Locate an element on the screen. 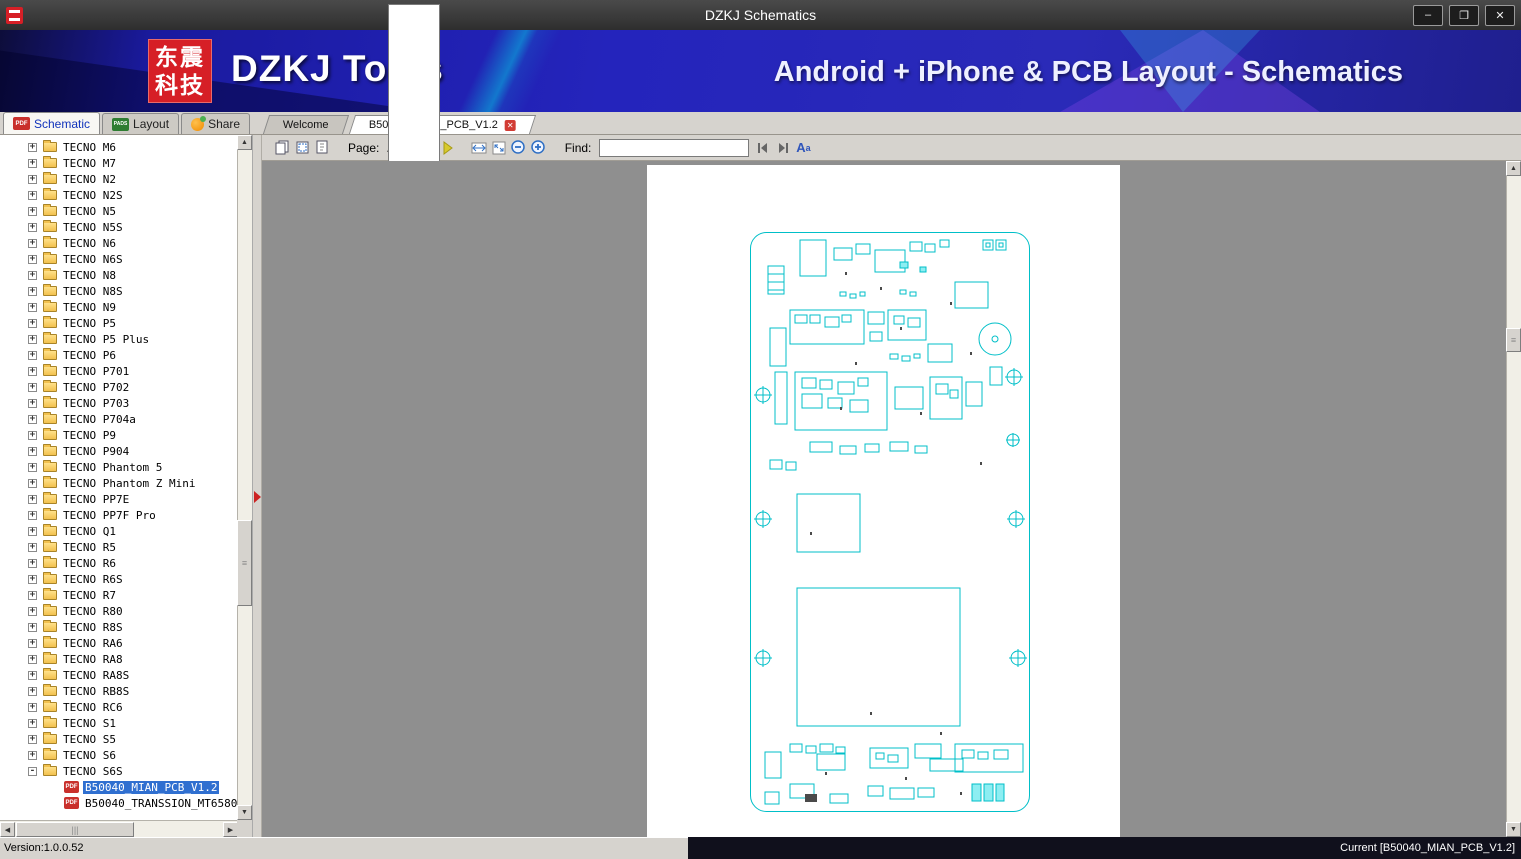  tree-item-folder: + TECNO R80 is located at coordinates (119, 611).